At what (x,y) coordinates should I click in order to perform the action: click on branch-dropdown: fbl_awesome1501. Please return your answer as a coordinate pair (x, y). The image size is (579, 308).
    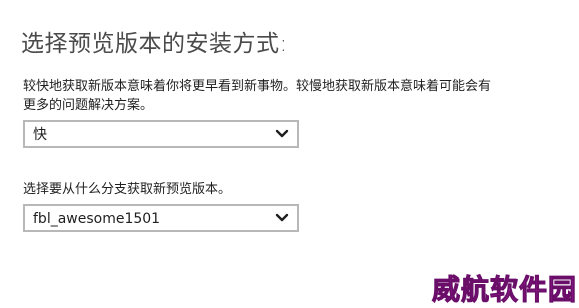
    Looking at the image, I should click on (161, 218).